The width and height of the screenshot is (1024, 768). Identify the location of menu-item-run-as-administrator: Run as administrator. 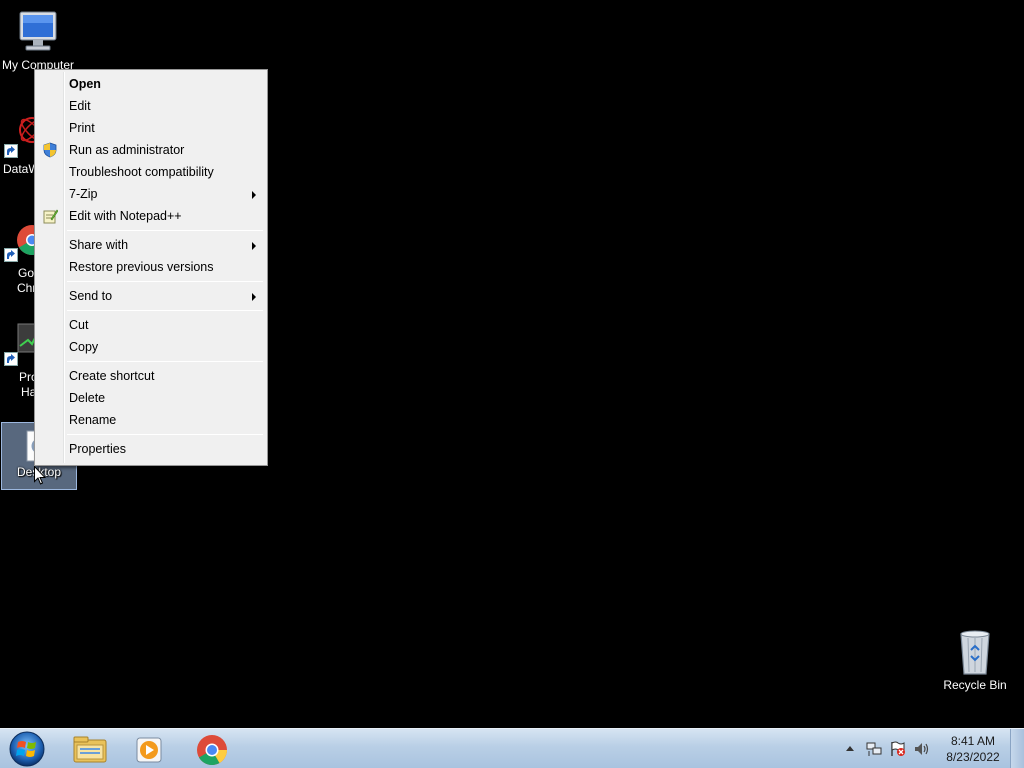
(151, 150).